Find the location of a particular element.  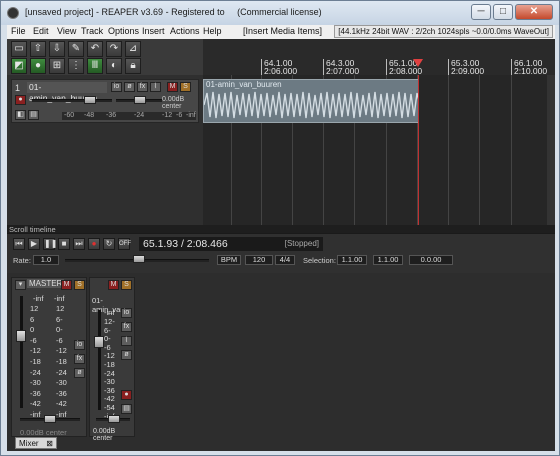

master-pan-knob is located at coordinates (50, 419).